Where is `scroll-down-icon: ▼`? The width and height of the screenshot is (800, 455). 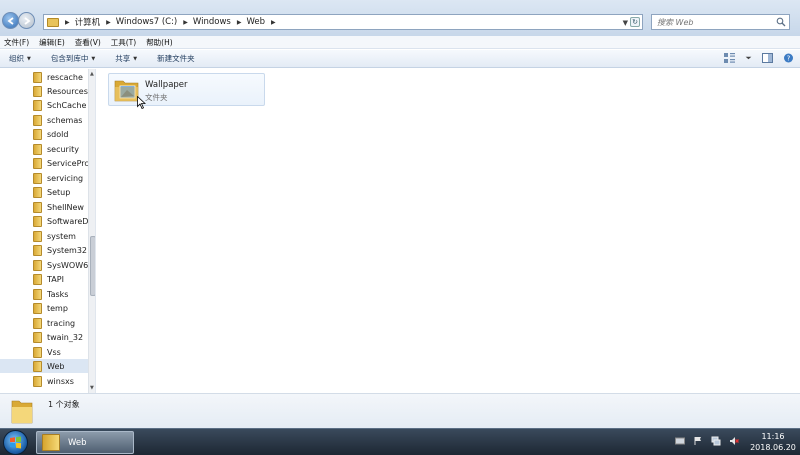
scroll-down-icon: ▼ is located at coordinates (92, 388).